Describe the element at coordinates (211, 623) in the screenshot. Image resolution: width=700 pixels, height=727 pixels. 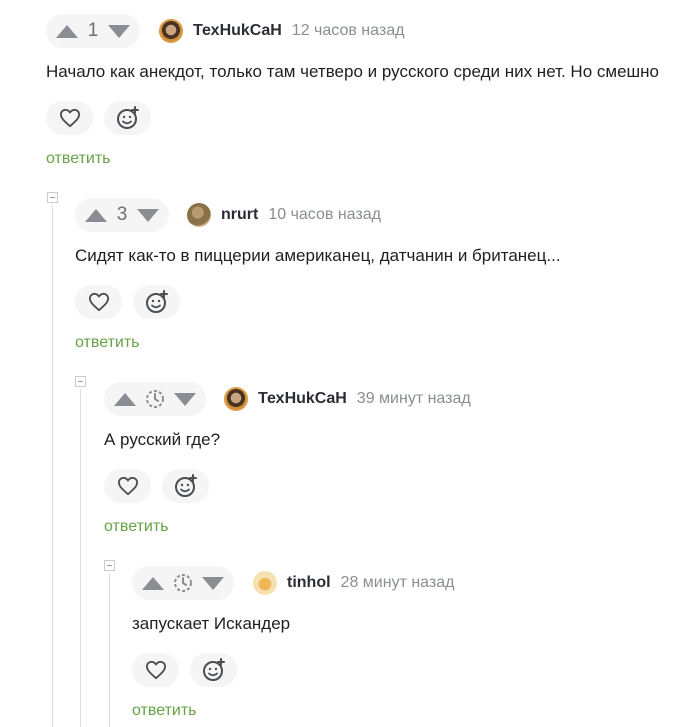
I see `comment-text: запускает Искандер` at that location.